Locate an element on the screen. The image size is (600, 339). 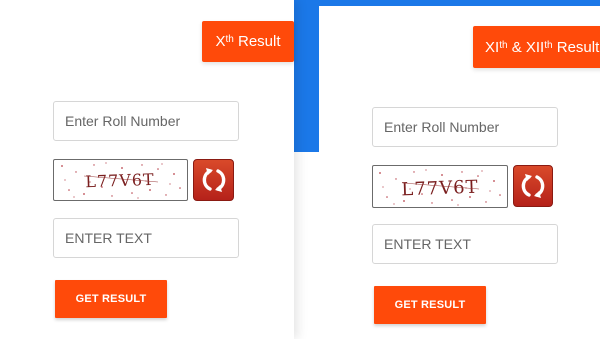
blue-side-strip is located at coordinates (306, 76).